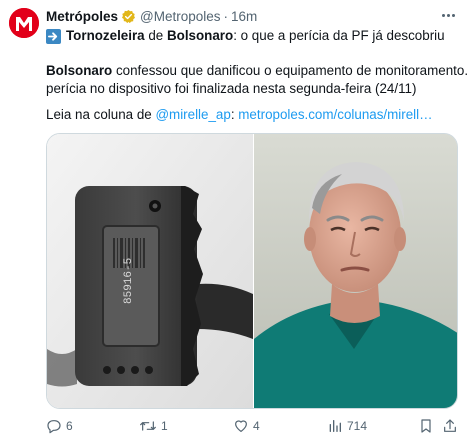 The height and width of the screenshot is (442, 469). I want to click on author-display-name: Metrópoles, so click(82, 16).